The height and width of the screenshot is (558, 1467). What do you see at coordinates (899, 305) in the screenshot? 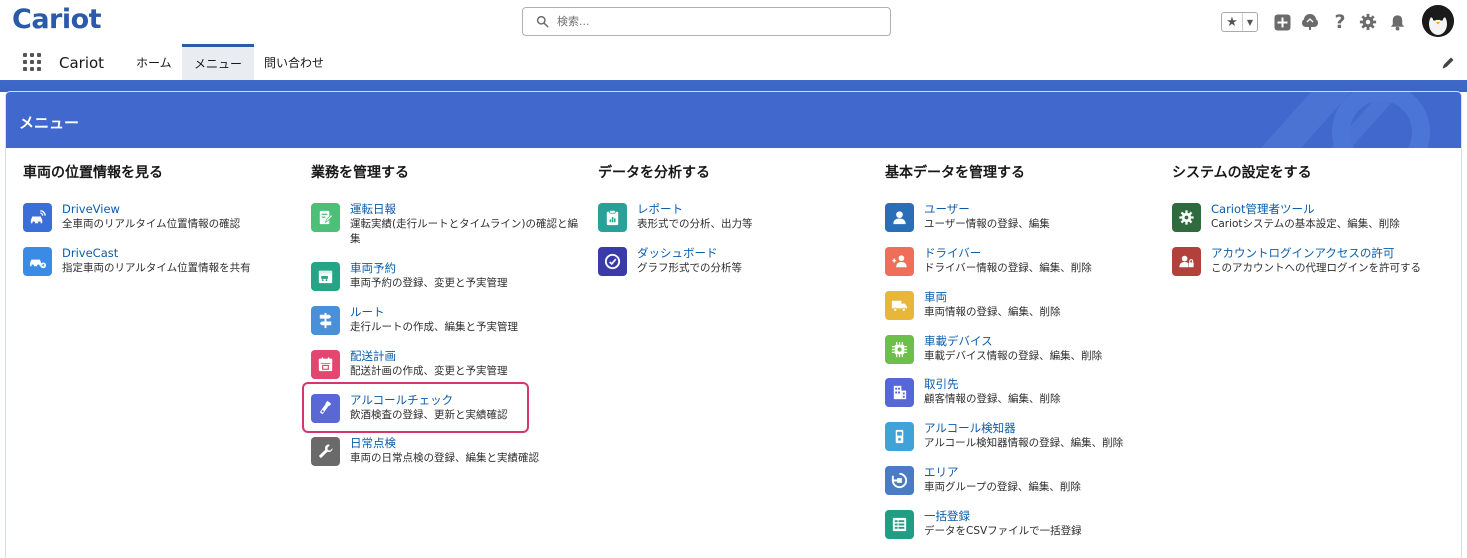
I see `truck-icon` at bounding box center [899, 305].